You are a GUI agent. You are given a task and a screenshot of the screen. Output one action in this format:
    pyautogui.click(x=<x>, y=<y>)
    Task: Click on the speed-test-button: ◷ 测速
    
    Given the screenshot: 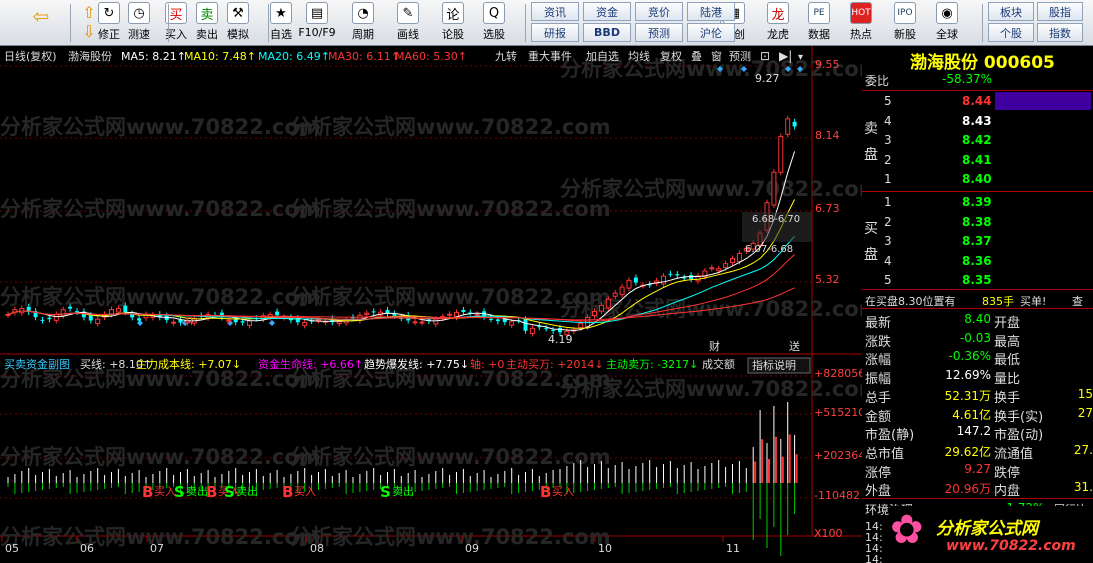 What is the action you would take?
    pyautogui.click(x=139, y=23)
    